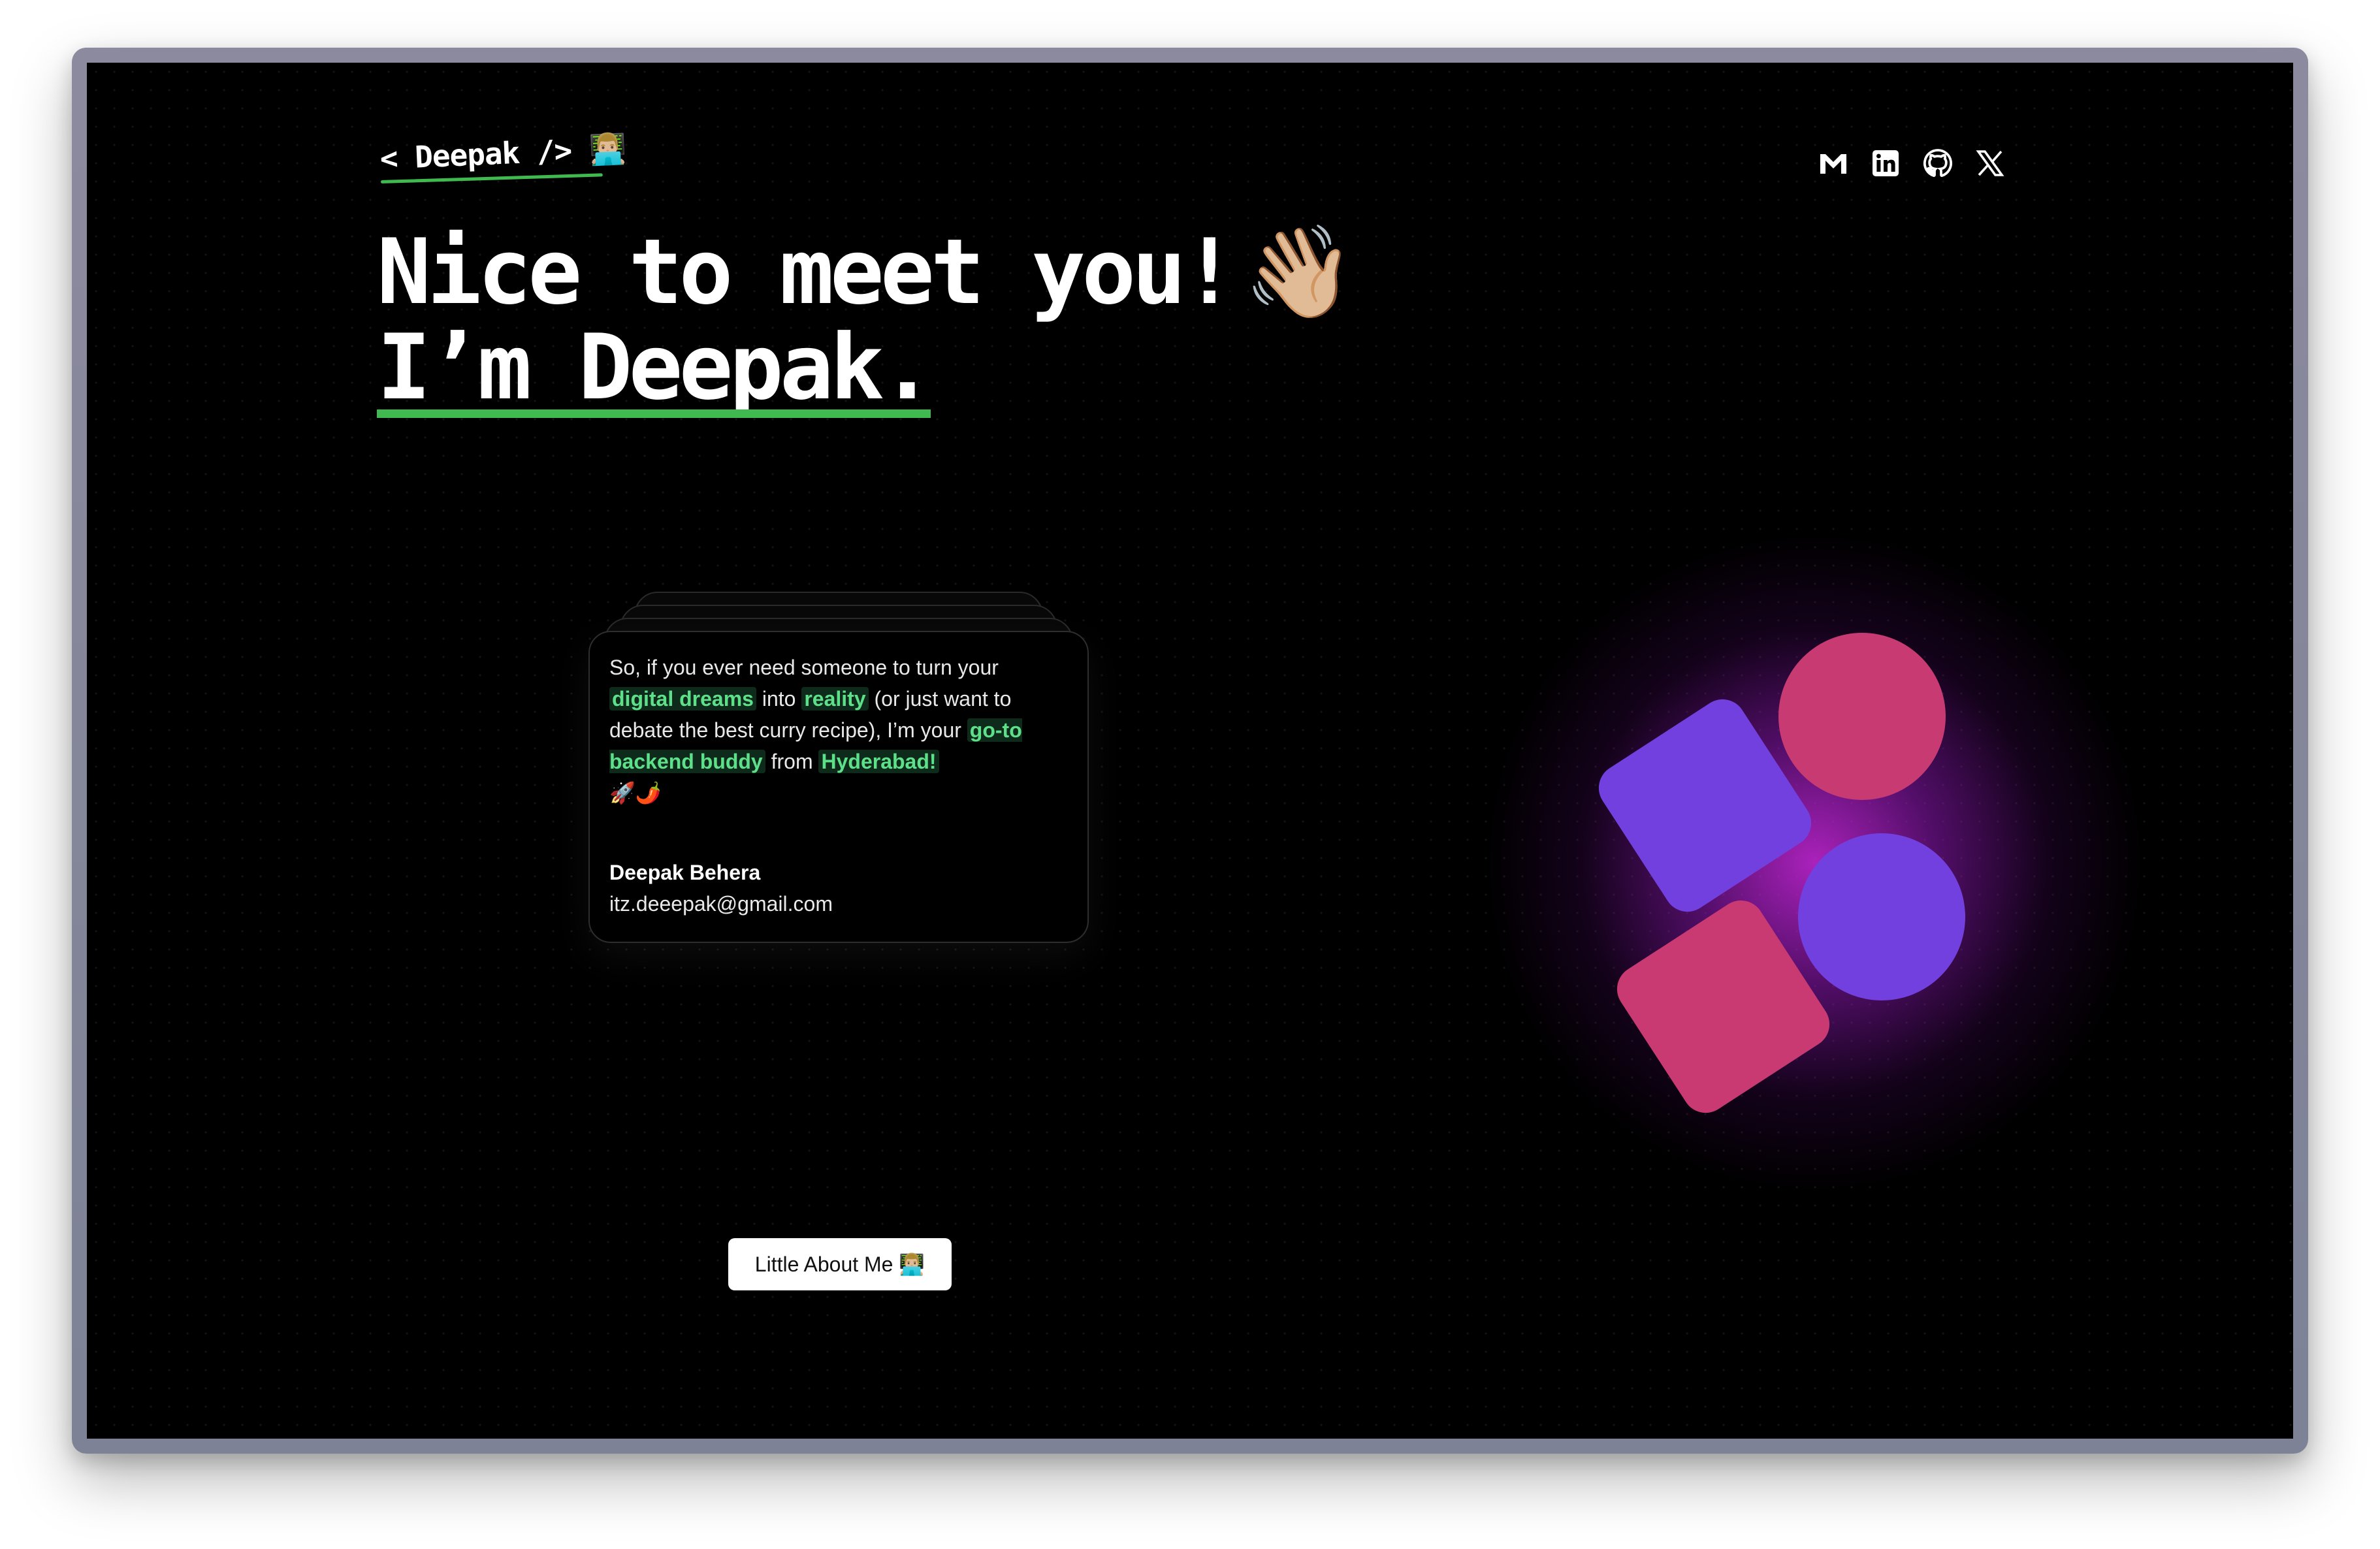 This screenshot has height=1549, width=2380. I want to click on signature-name: Deepak Behera, so click(685, 873).